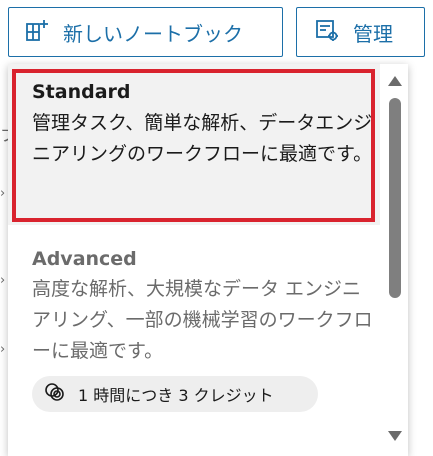 The height and width of the screenshot is (456, 433). What do you see at coordinates (373, 33) in the screenshot?
I see `admin-label: 管理` at bounding box center [373, 33].